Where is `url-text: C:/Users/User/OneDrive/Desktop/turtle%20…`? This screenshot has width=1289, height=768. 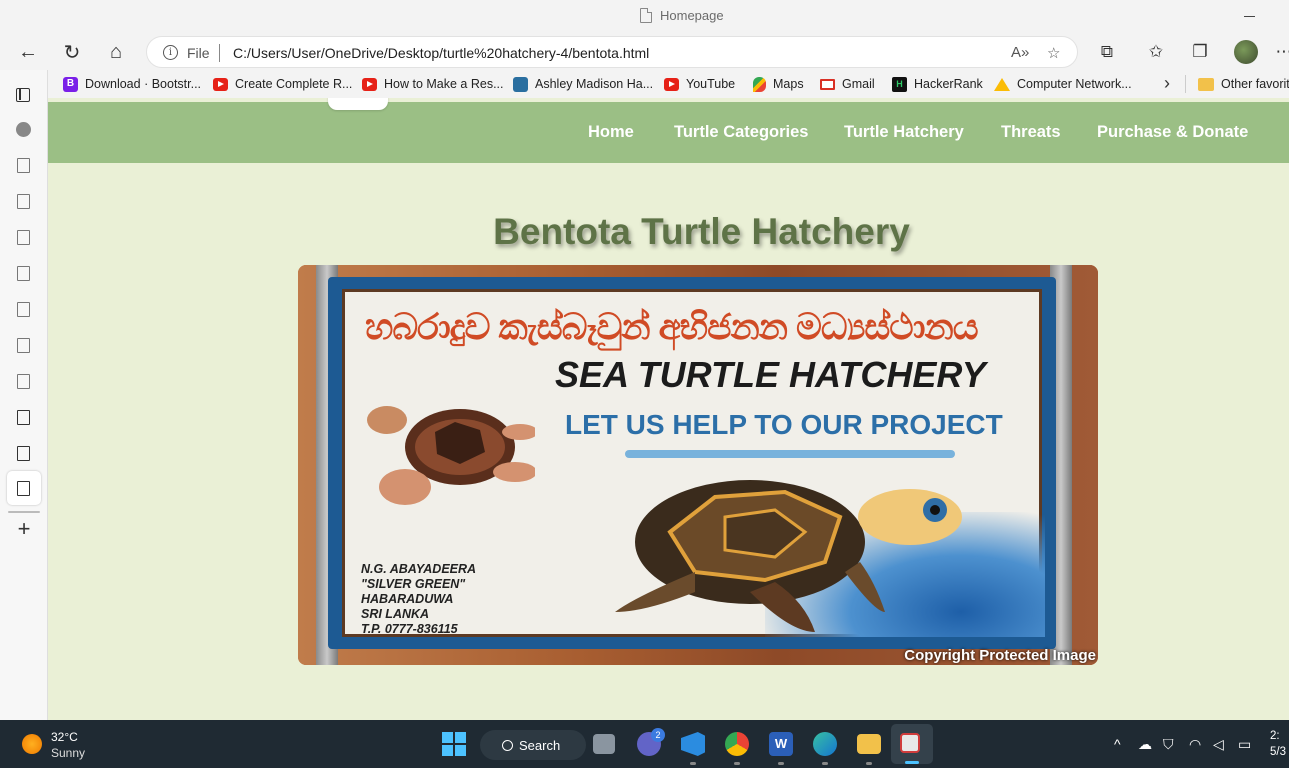 url-text: C:/Users/User/OneDrive/Desktop/turtle%20… is located at coordinates (441, 53).